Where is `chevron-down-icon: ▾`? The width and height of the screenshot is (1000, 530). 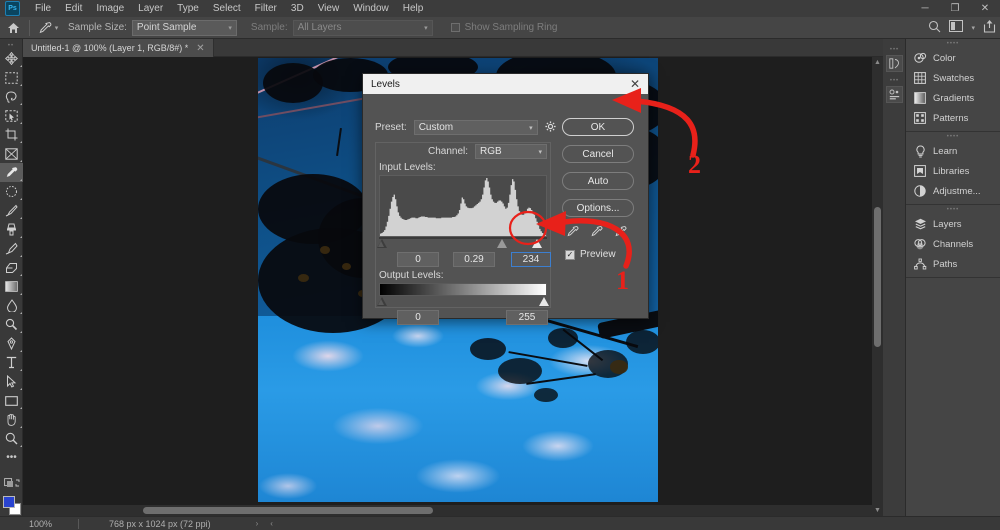 chevron-down-icon: ▾ is located at coordinates (973, 28).